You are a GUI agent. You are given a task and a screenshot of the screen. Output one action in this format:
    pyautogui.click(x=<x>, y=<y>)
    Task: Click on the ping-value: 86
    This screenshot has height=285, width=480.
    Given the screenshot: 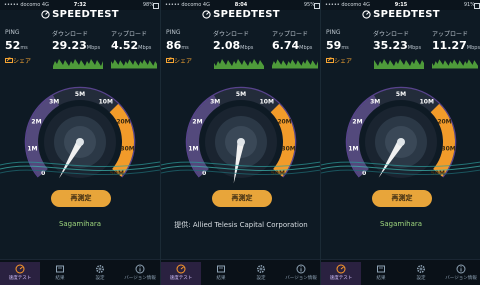 What is the action you would take?
    pyautogui.click(x=174, y=45)
    